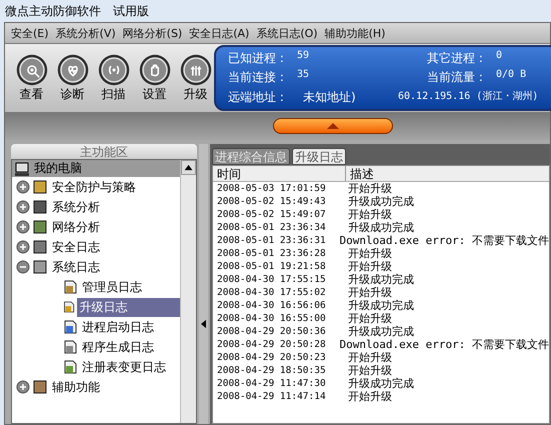 The image size is (551, 425). Describe the element at coordinates (500, 57) in the screenshot. I see `info-value: 0` at that location.